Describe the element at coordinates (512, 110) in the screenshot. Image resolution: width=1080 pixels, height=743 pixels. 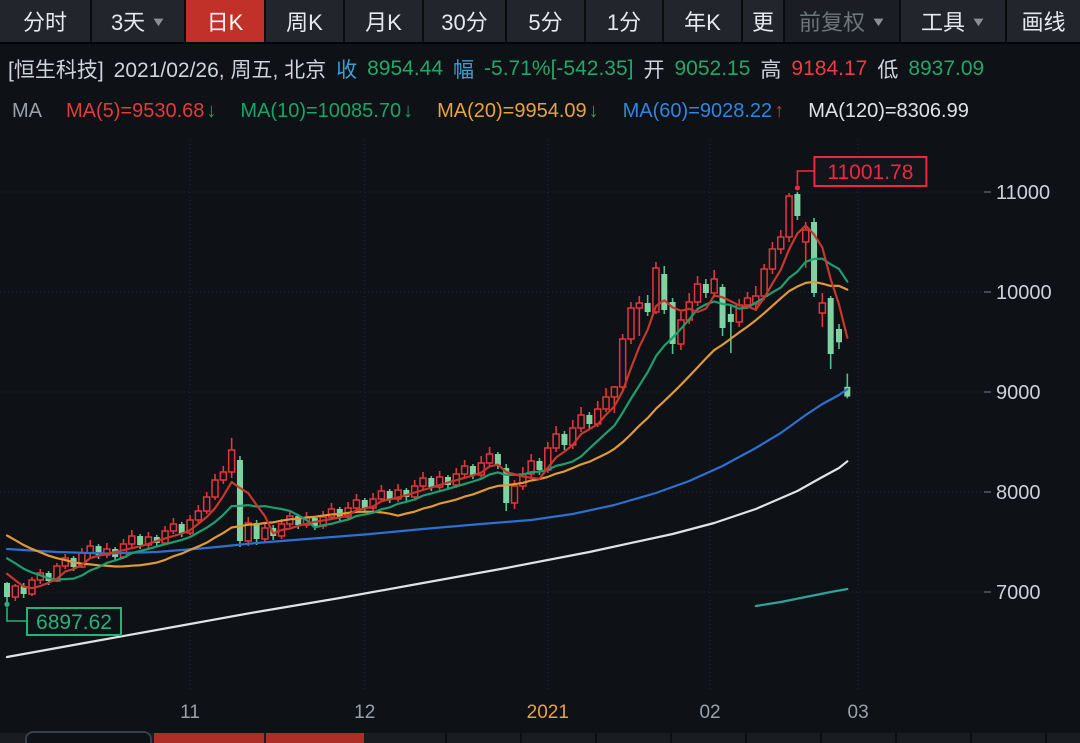
I see `ma-legend-text: MA(20)=9954.09` at that location.